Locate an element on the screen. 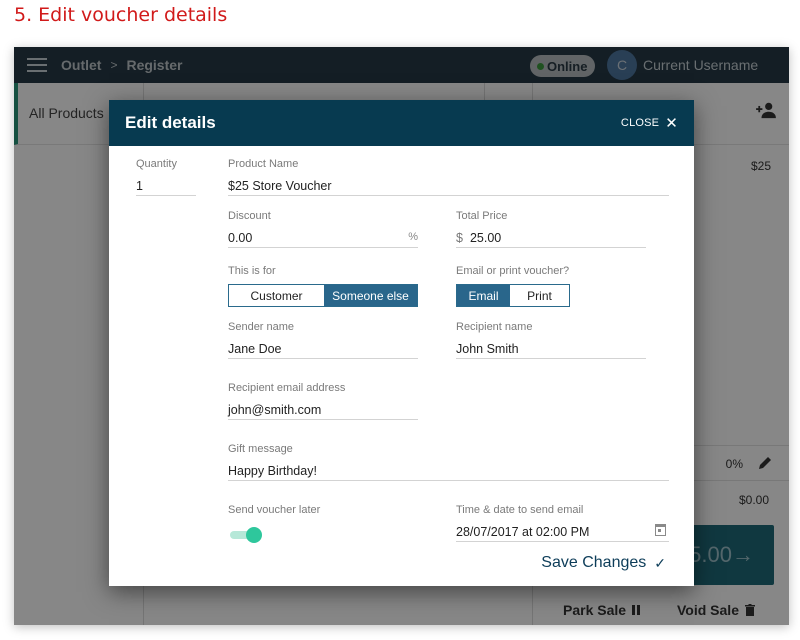 The height and width of the screenshot is (640, 800). check-icon: ✓ is located at coordinates (660, 562).